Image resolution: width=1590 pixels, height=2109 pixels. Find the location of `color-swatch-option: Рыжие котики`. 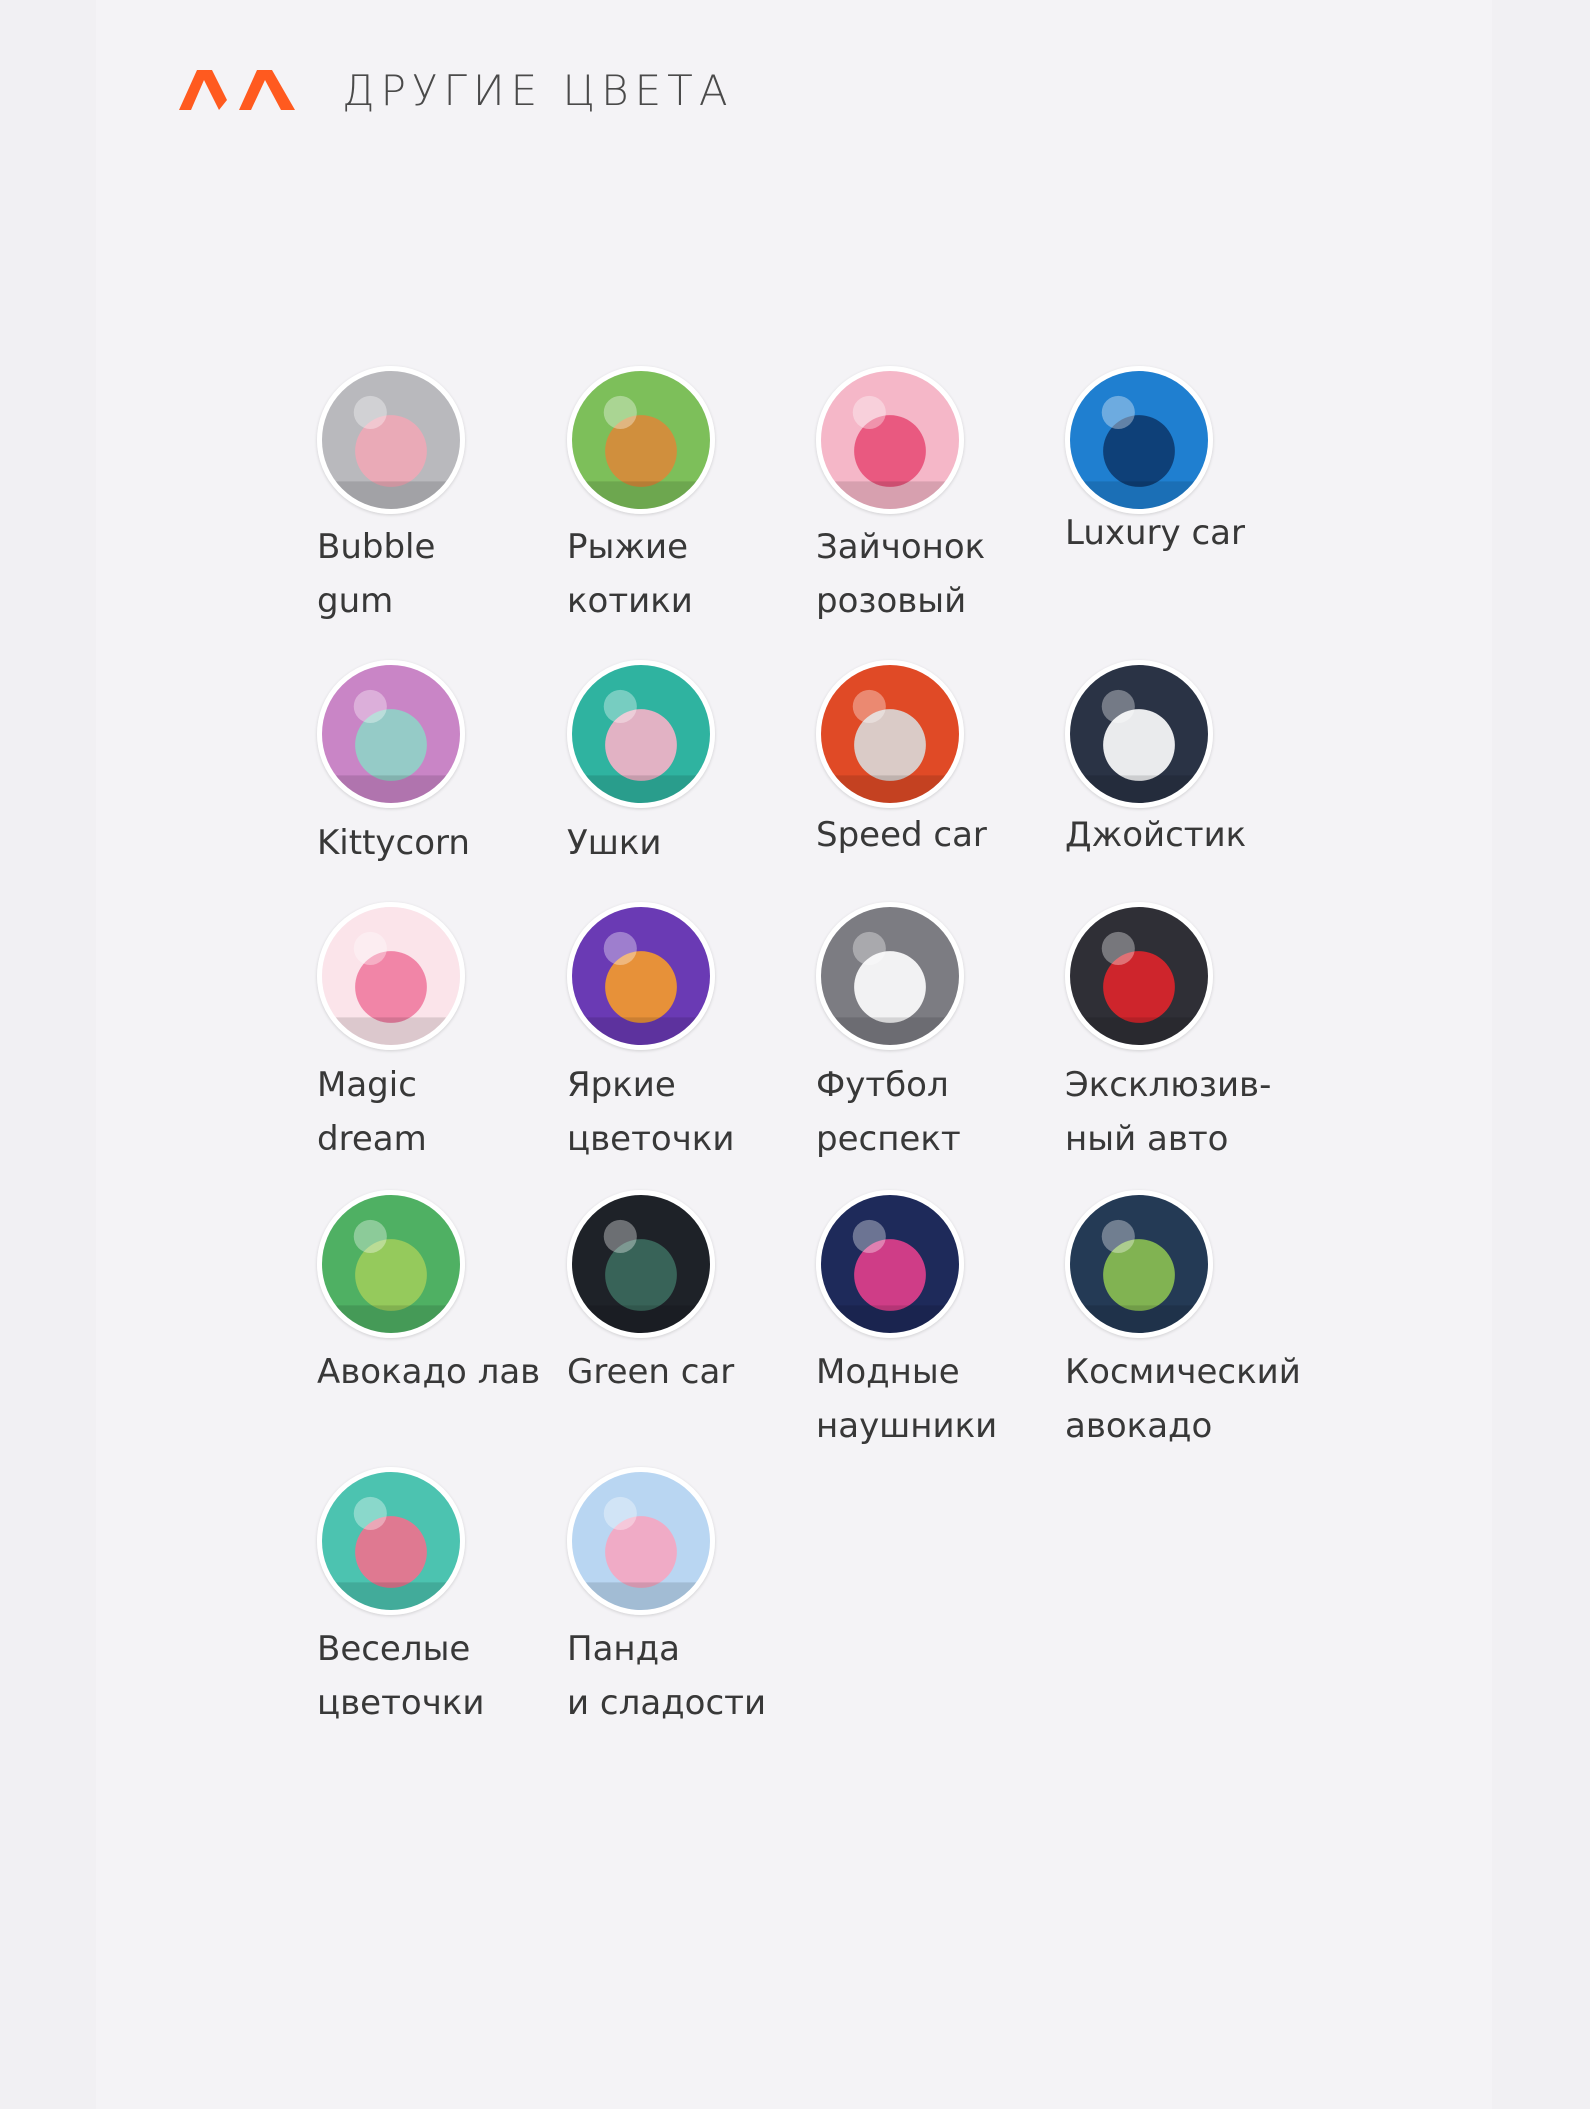

color-swatch-option: Рыжие котики is located at coordinates (692, 516).